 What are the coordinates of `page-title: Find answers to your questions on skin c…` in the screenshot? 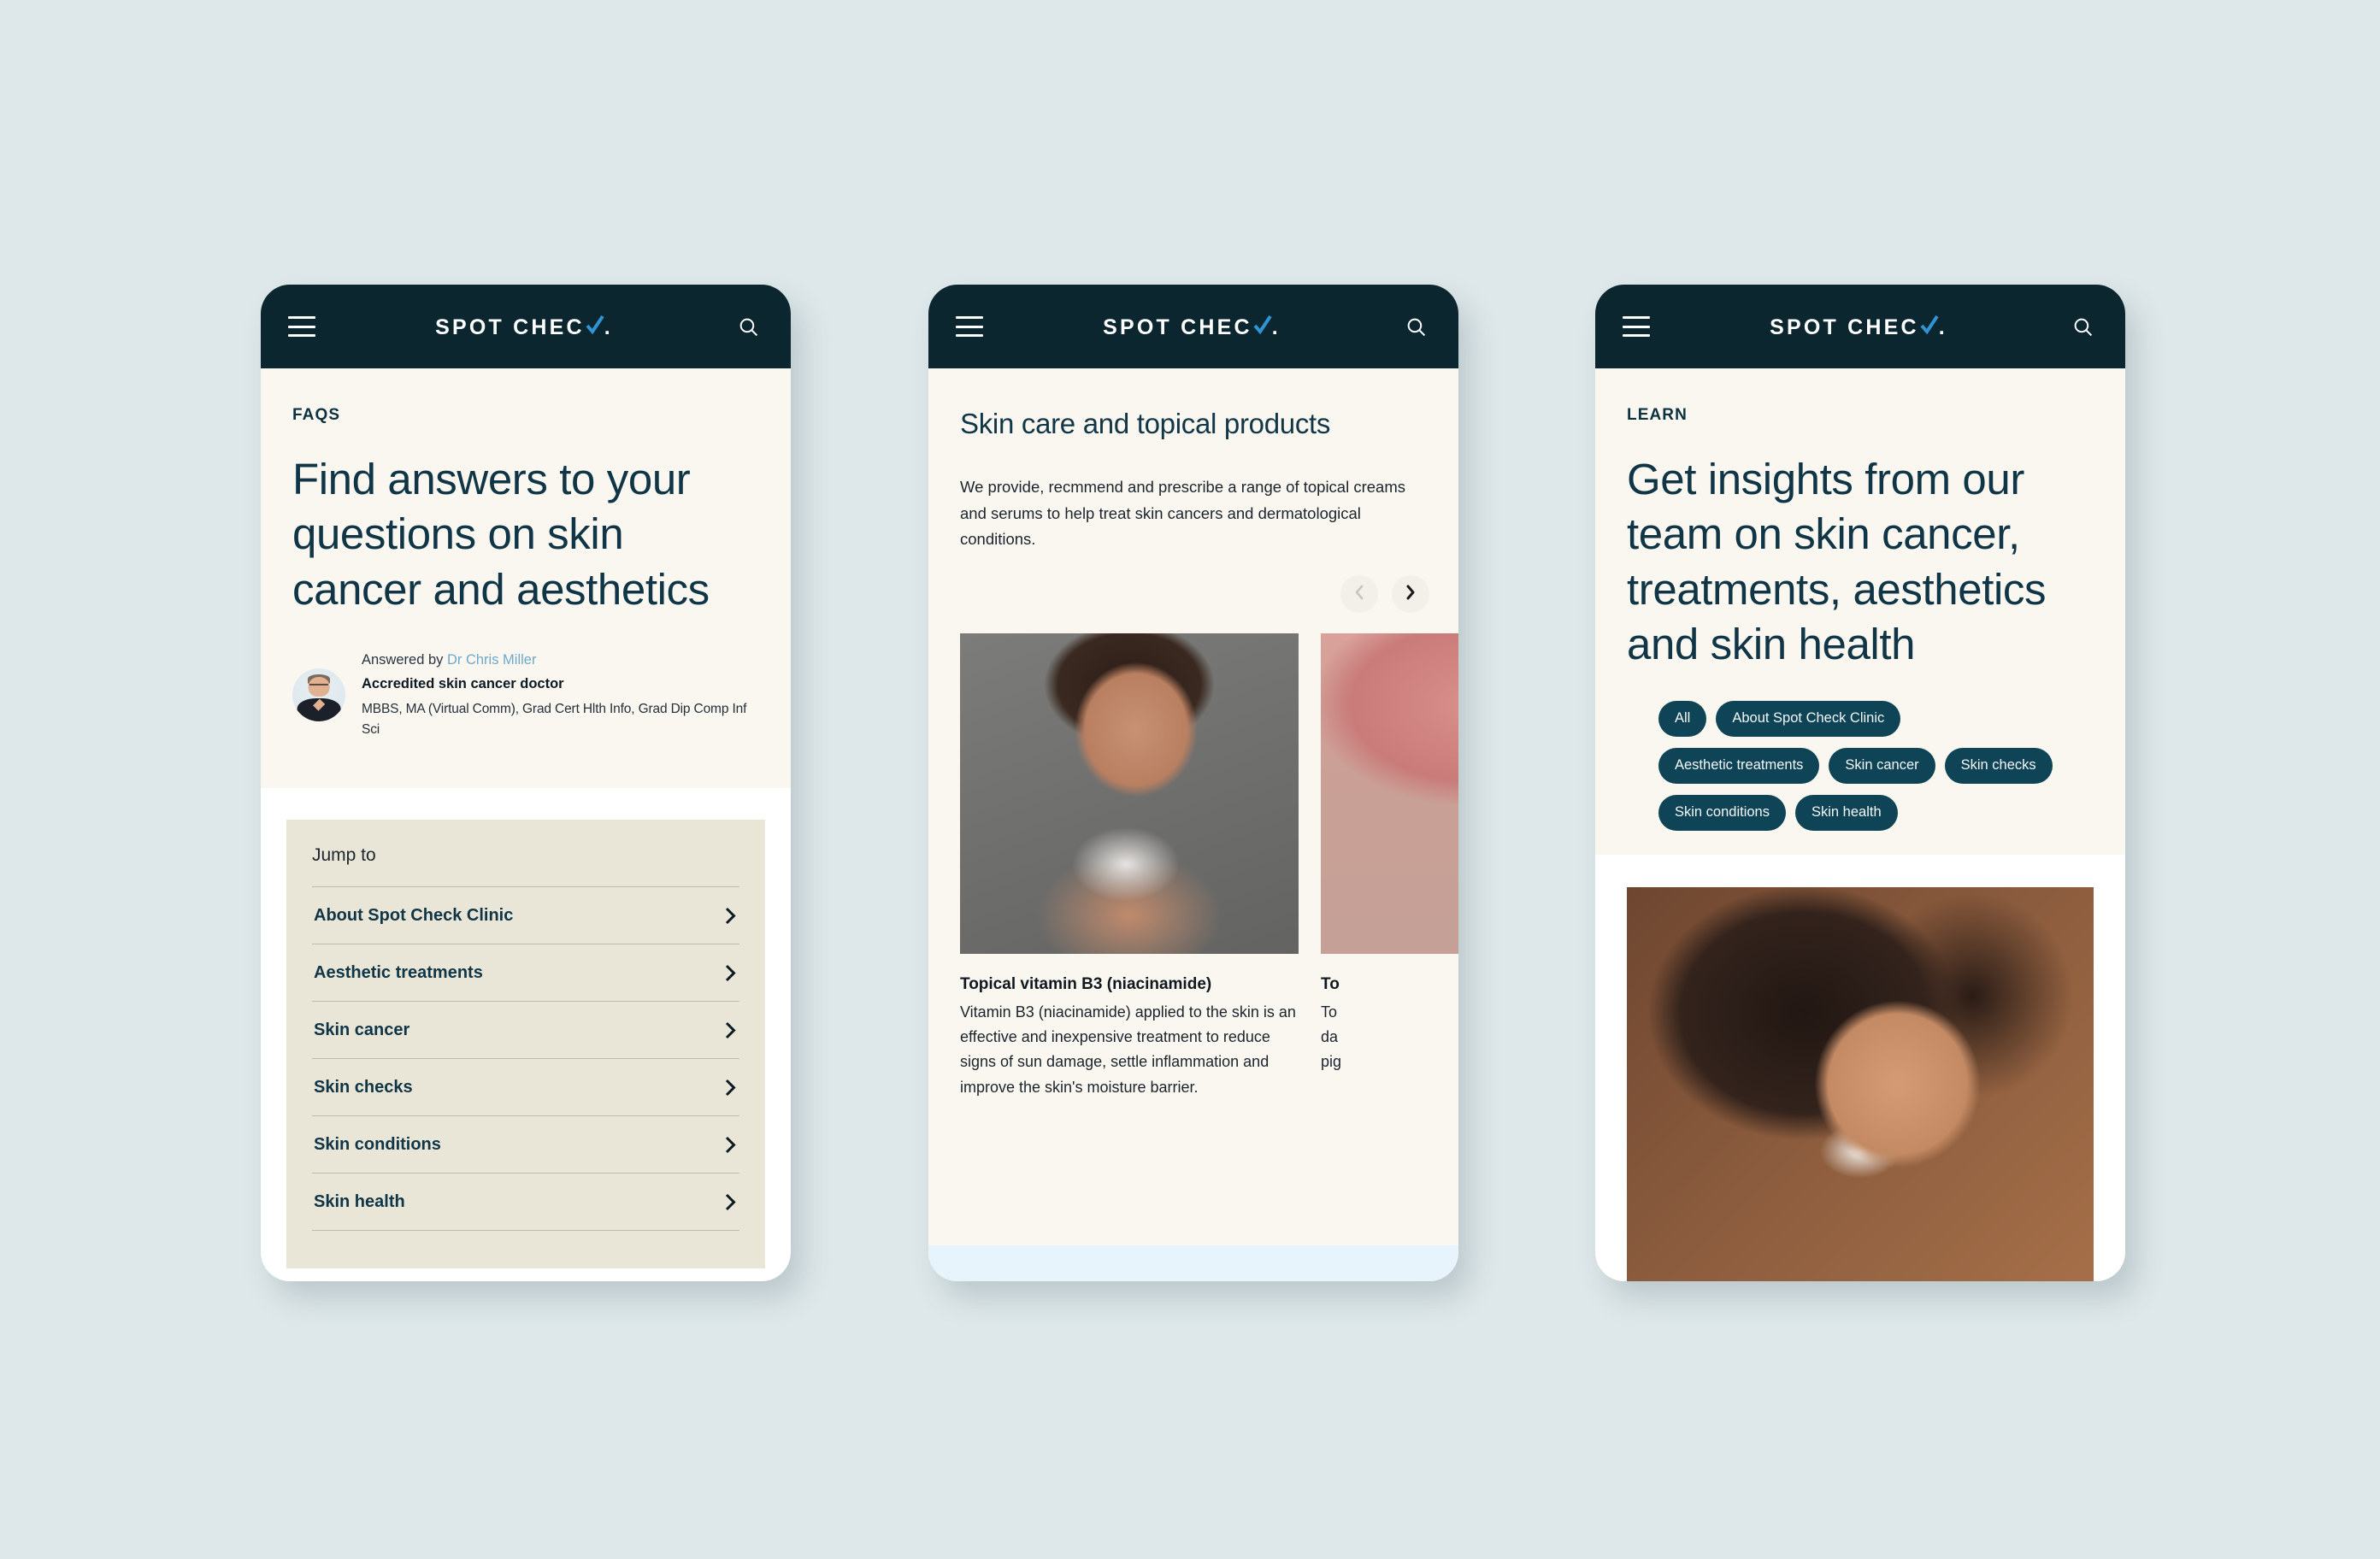 It's located at (501, 534).